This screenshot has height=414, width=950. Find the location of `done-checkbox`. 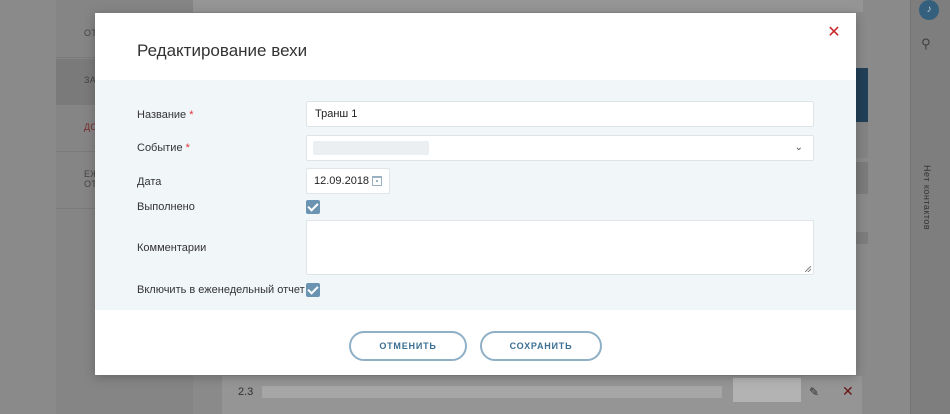

done-checkbox is located at coordinates (313, 207).